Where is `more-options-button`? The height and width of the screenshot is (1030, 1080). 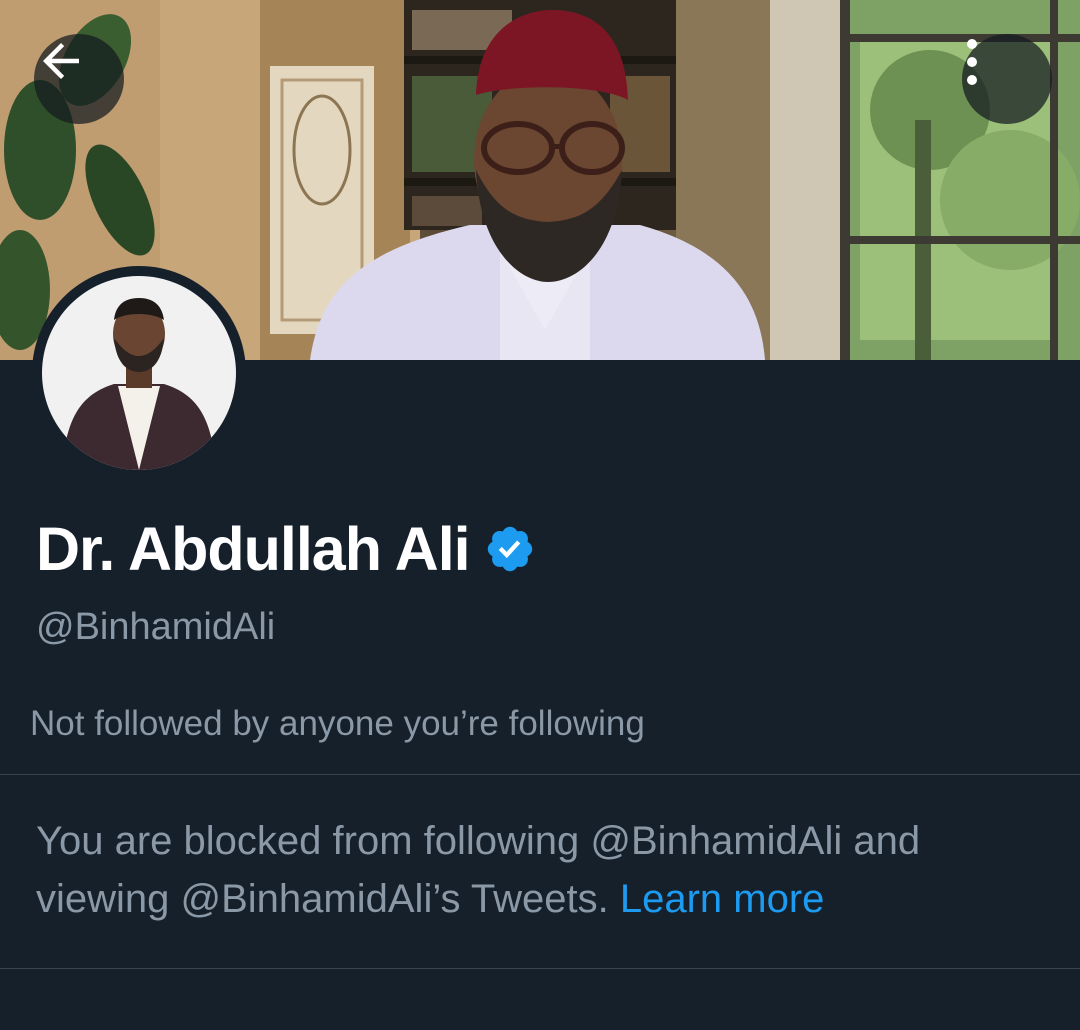 more-options-button is located at coordinates (1007, 79).